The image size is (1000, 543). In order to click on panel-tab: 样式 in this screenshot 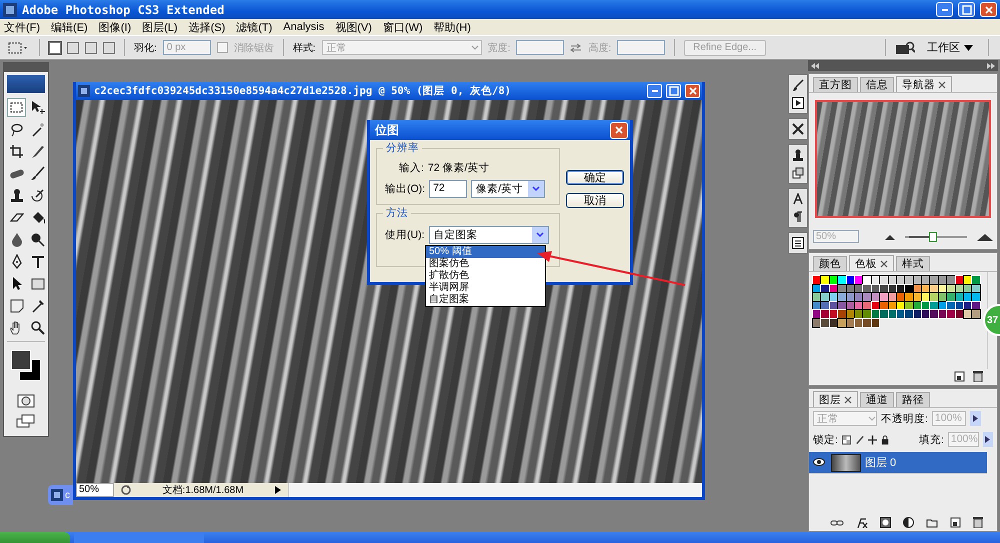, I will do `click(913, 263)`.